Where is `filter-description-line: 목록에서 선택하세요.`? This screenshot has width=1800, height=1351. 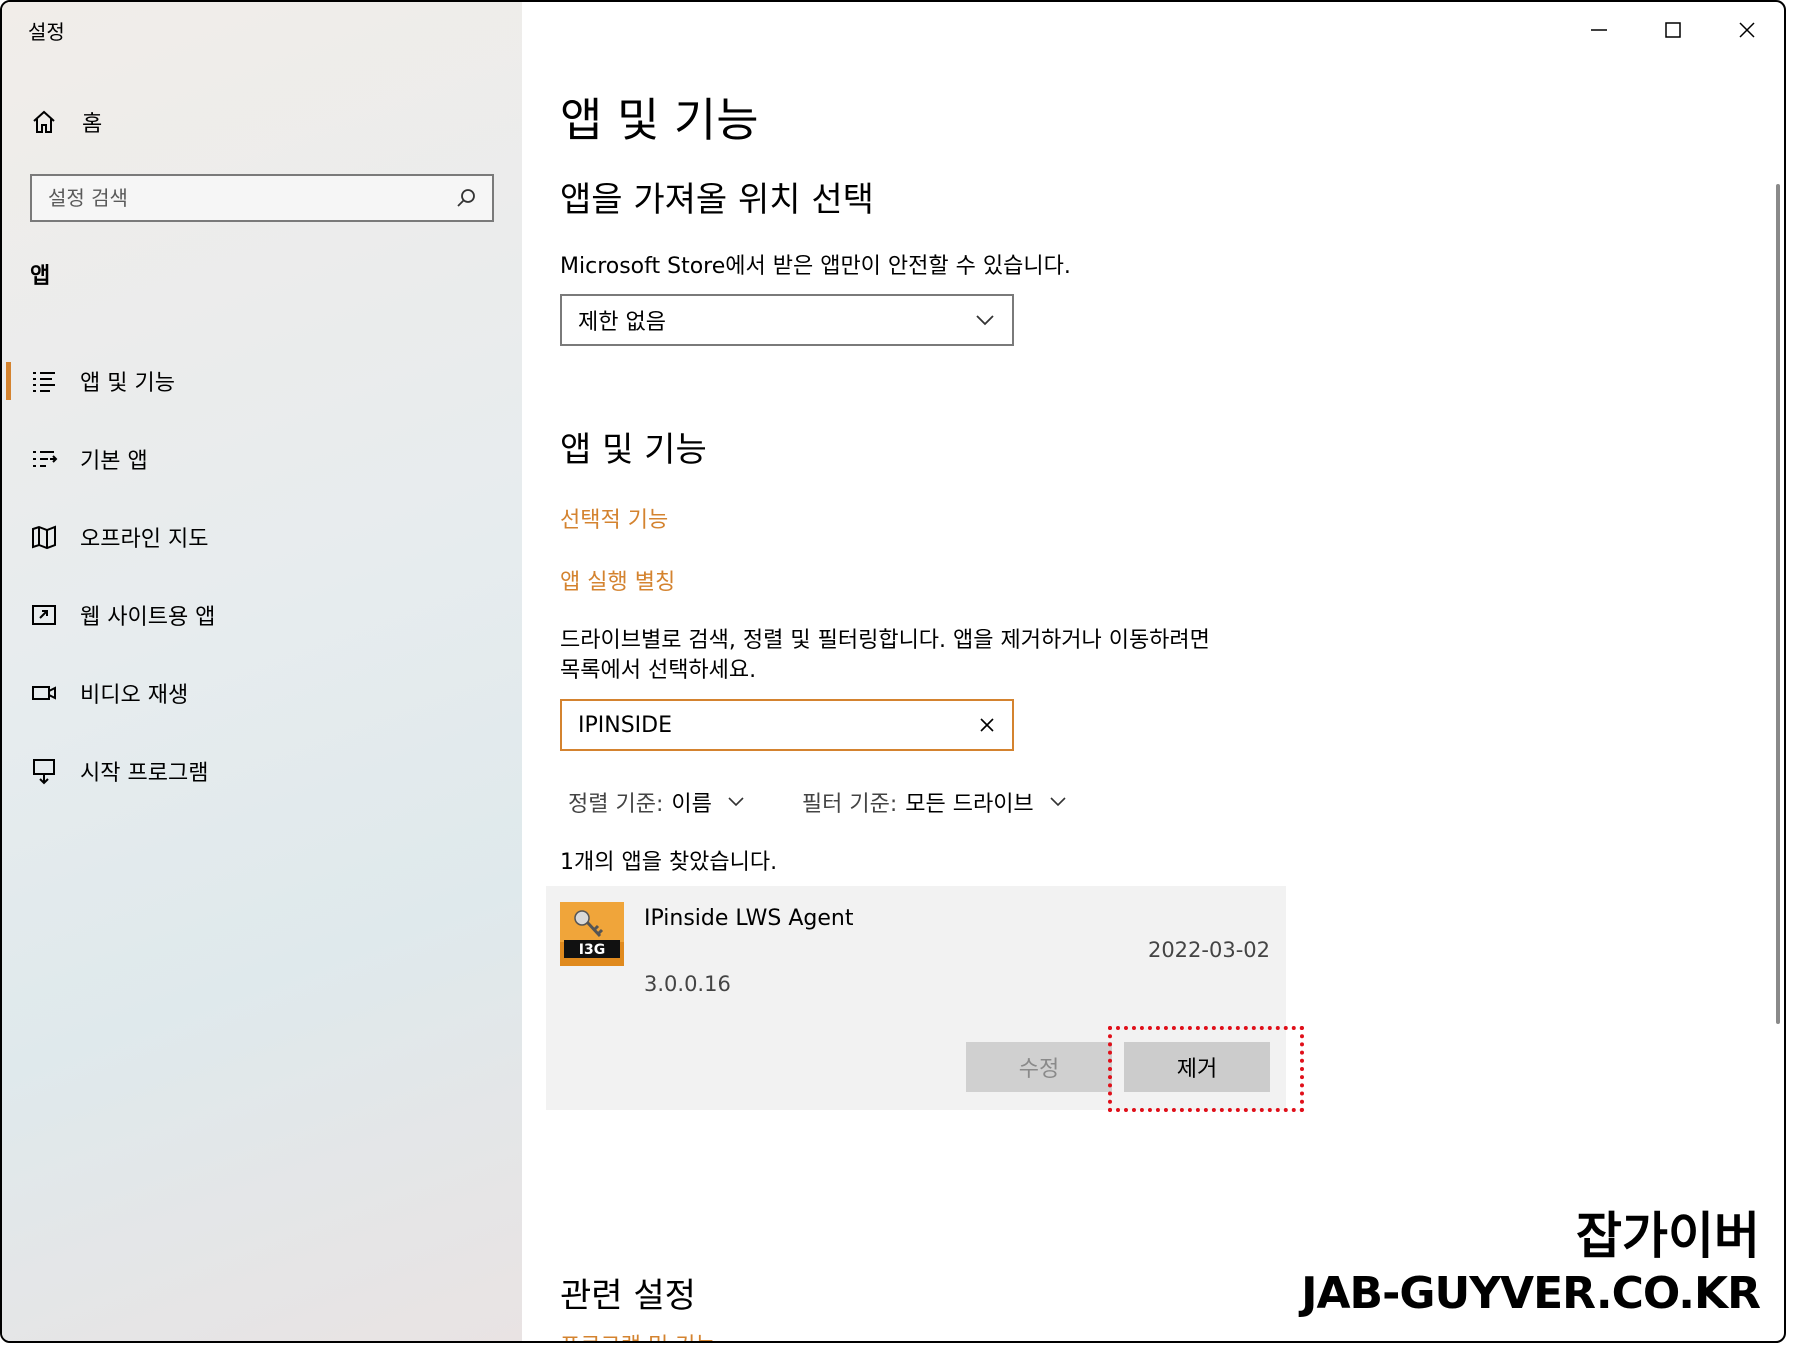 filter-description-line: 목록에서 선택하세요. is located at coordinates (658, 670).